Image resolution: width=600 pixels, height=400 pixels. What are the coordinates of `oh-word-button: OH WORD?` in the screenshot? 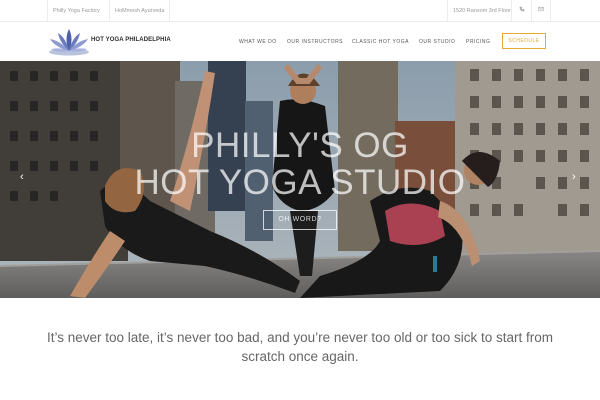 It's located at (300, 220).